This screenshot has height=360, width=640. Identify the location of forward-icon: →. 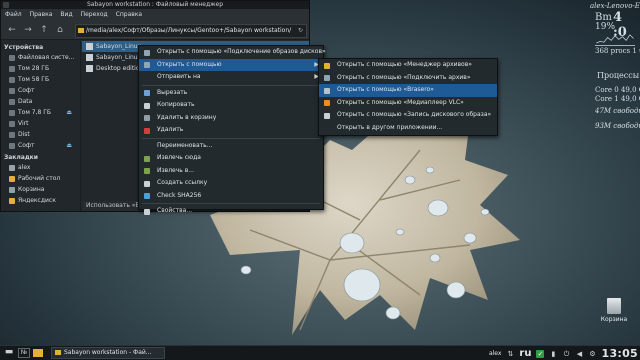
(28, 30).